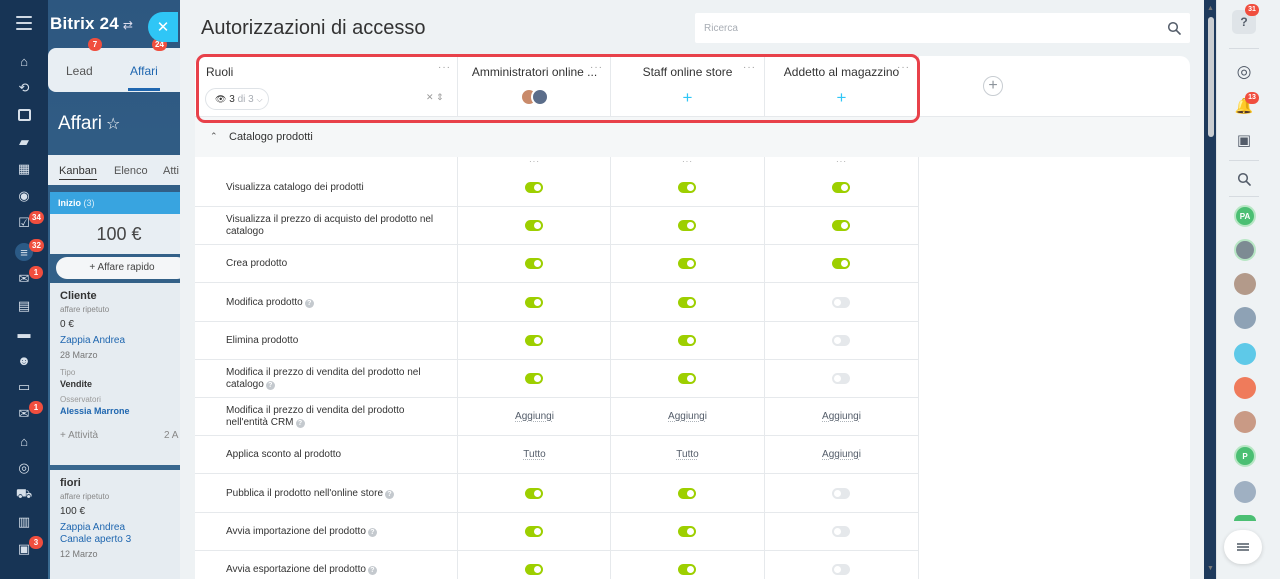  Describe the element at coordinates (24, 196) in the screenshot. I see `target-icon: ◉` at that location.